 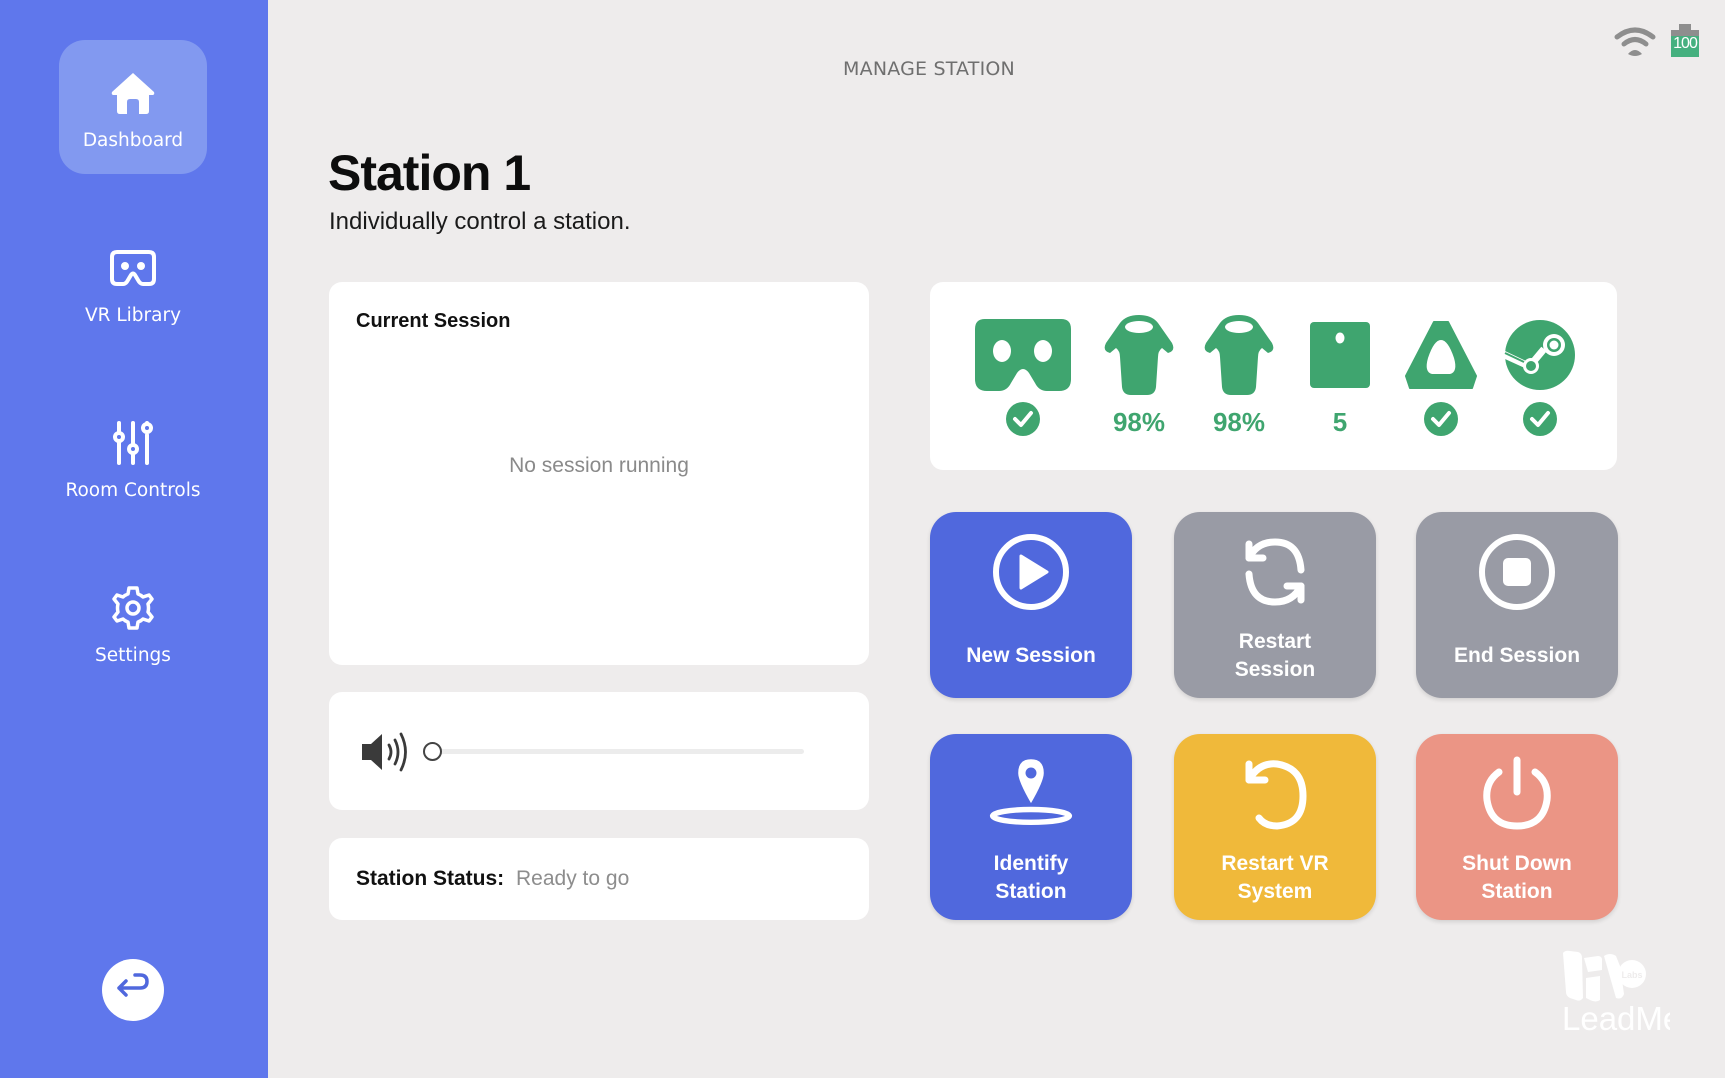 What do you see at coordinates (1031, 877) in the screenshot?
I see `identify-station-label: Identify Station` at bounding box center [1031, 877].